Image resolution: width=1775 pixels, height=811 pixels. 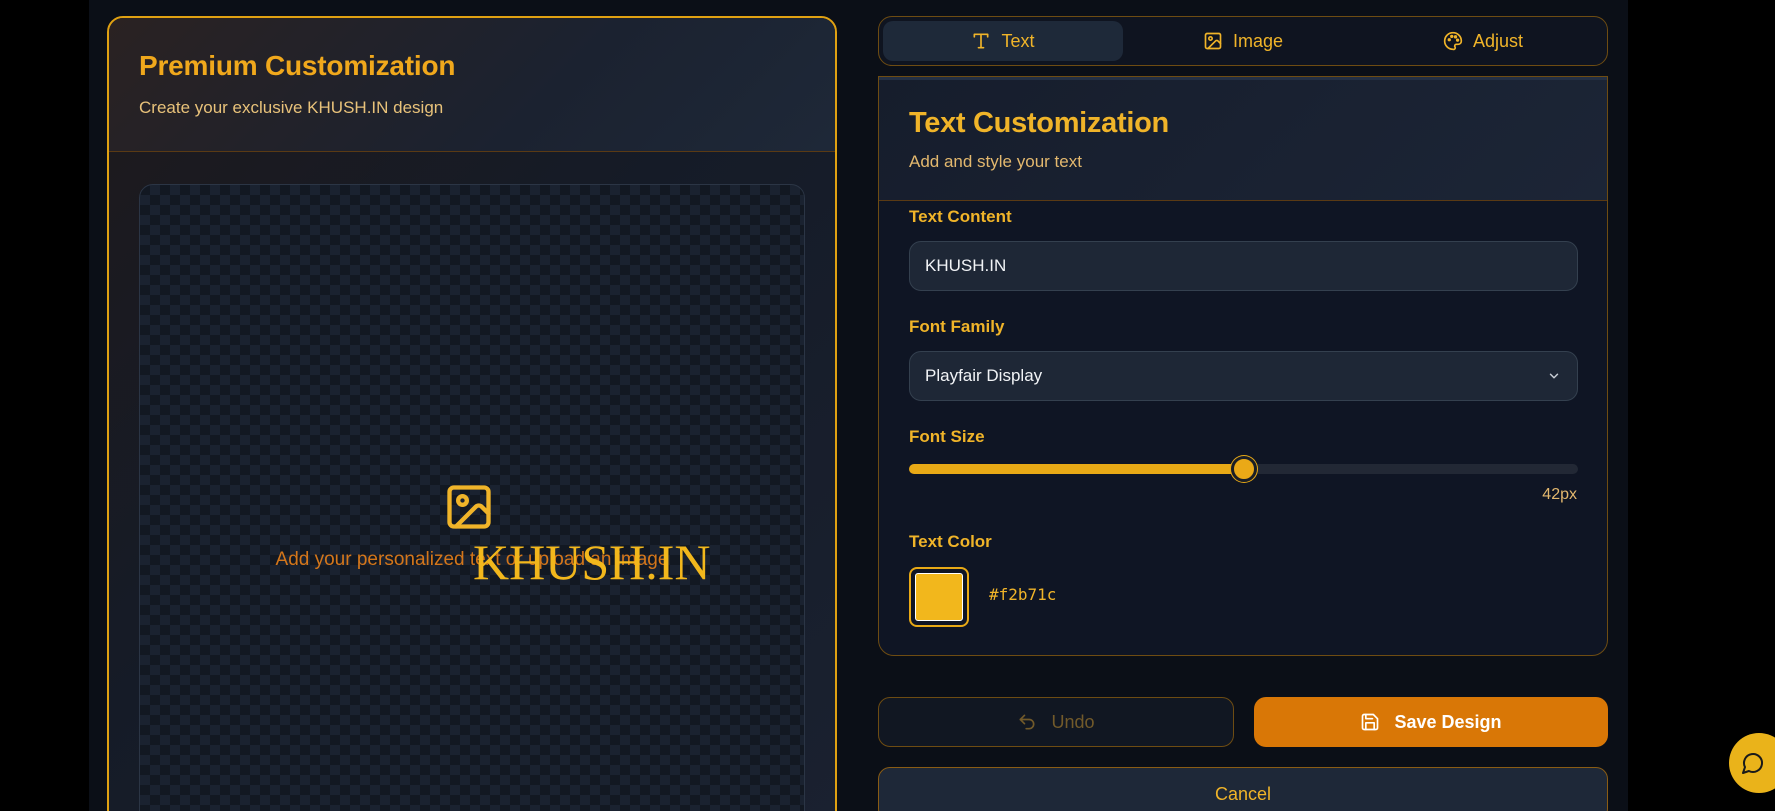 I want to click on font-size-slider-thumb, so click(x=1243, y=469).